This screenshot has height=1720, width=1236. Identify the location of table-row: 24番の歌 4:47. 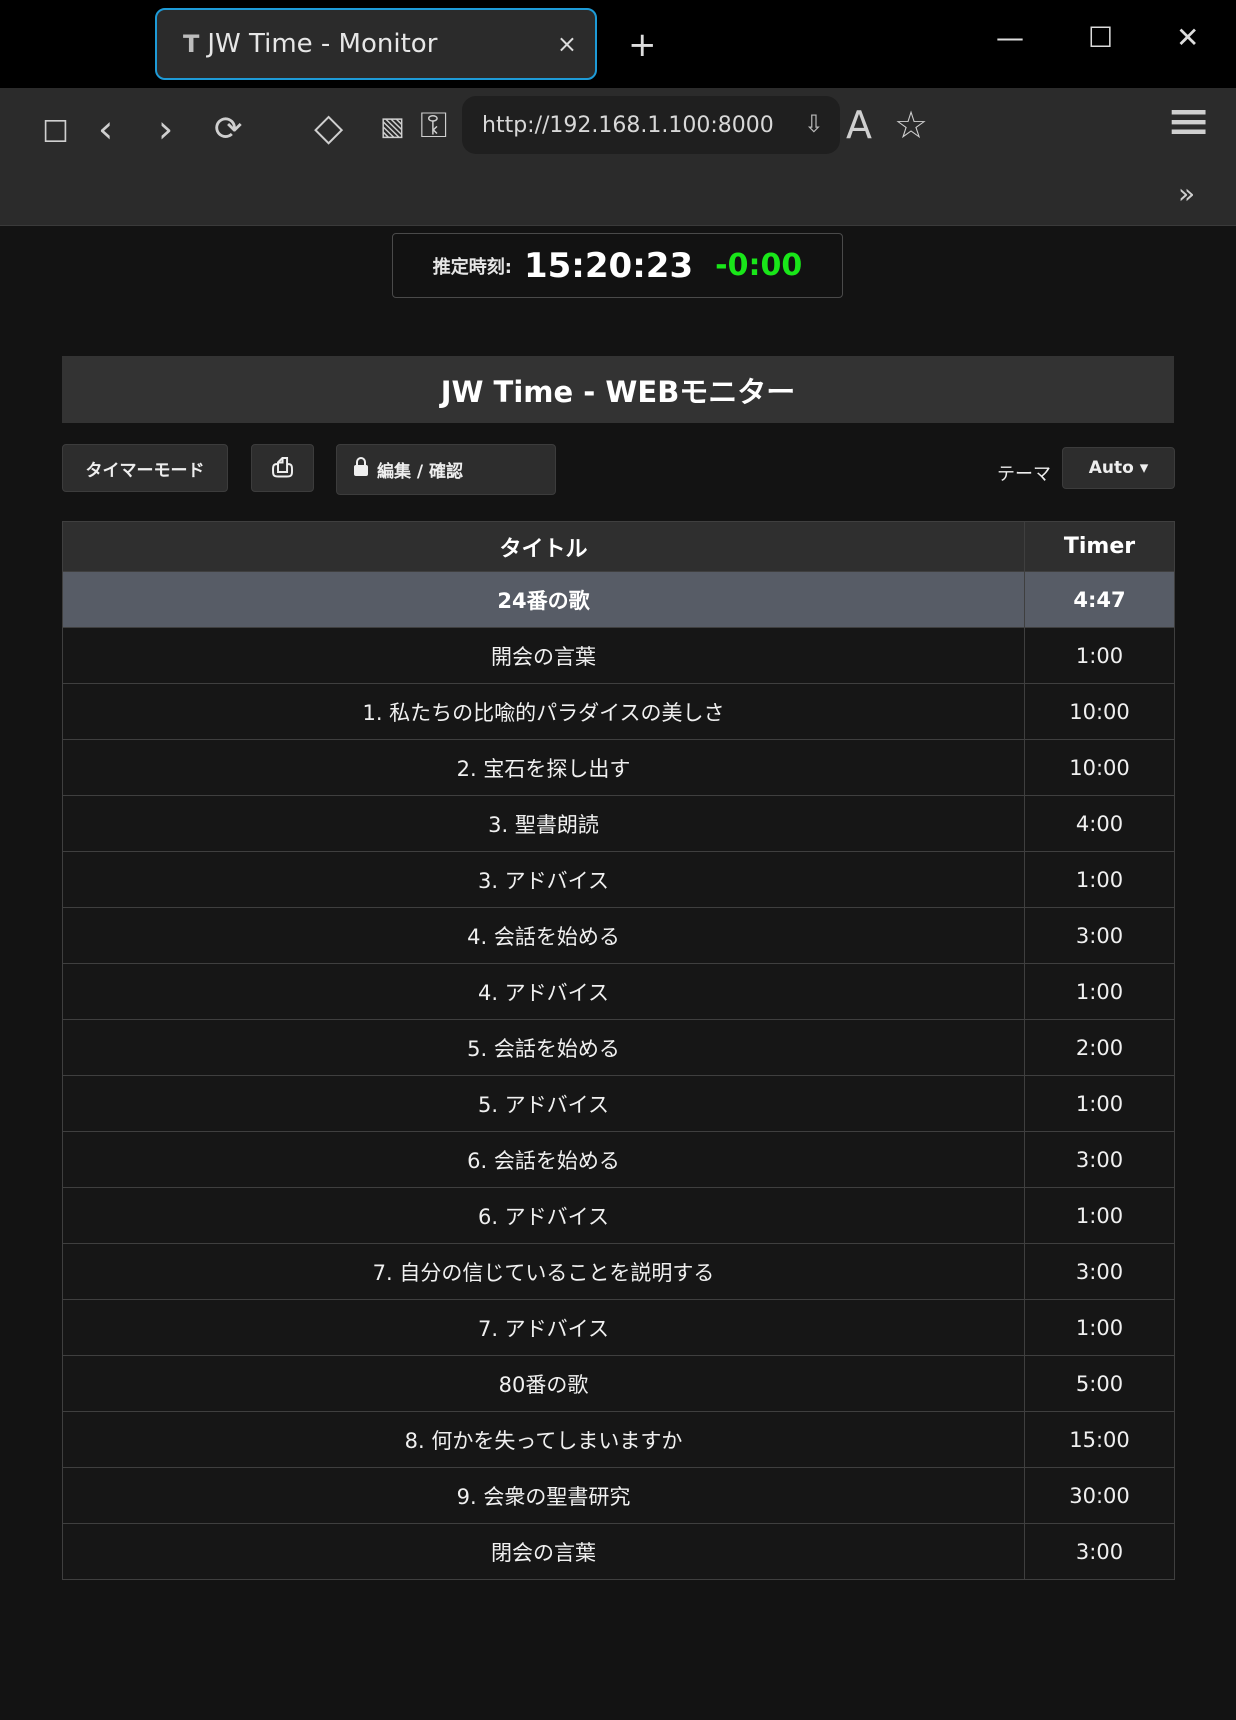
(618, 599).